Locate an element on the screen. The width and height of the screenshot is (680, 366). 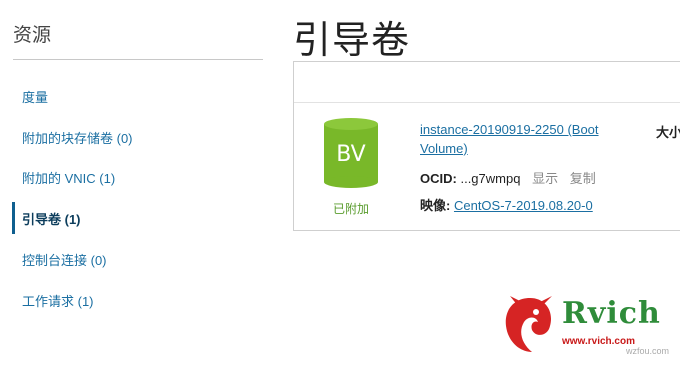
ocid-row: OCID: ...g7wmpq 显示 复制 is located at coordinates (508, 177).